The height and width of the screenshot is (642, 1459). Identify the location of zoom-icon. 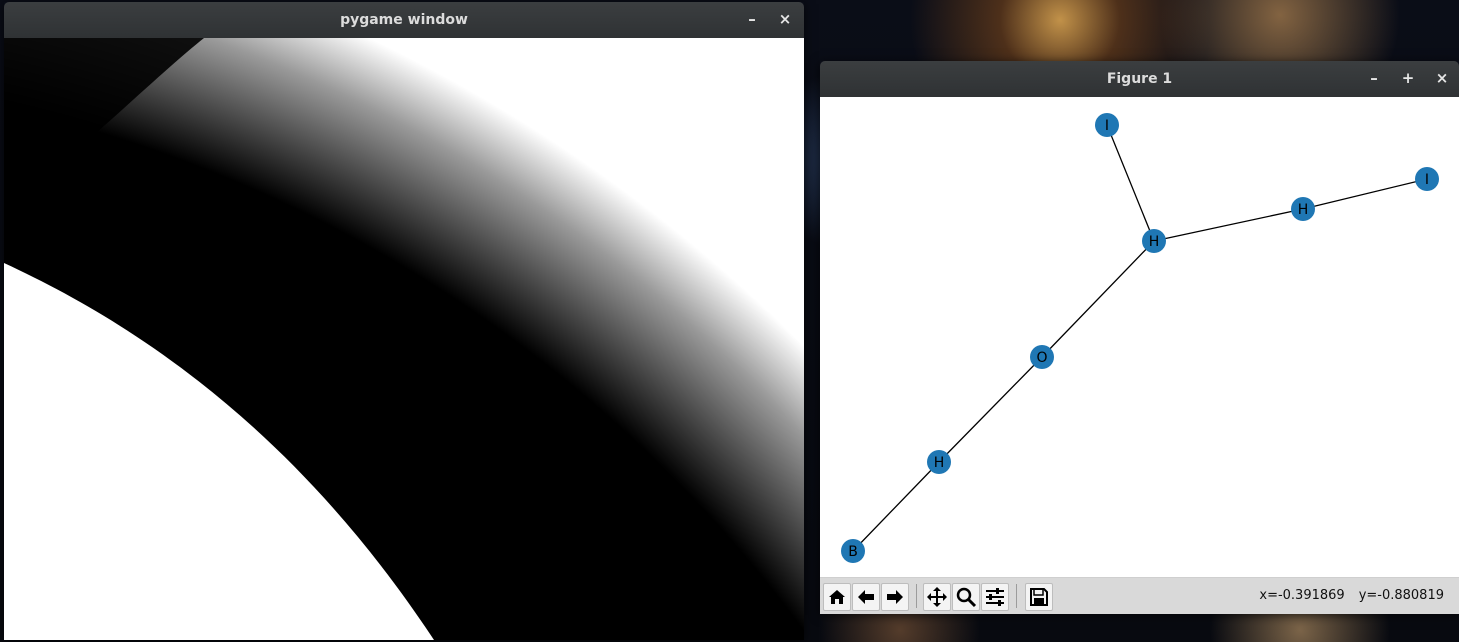
(966, 597).